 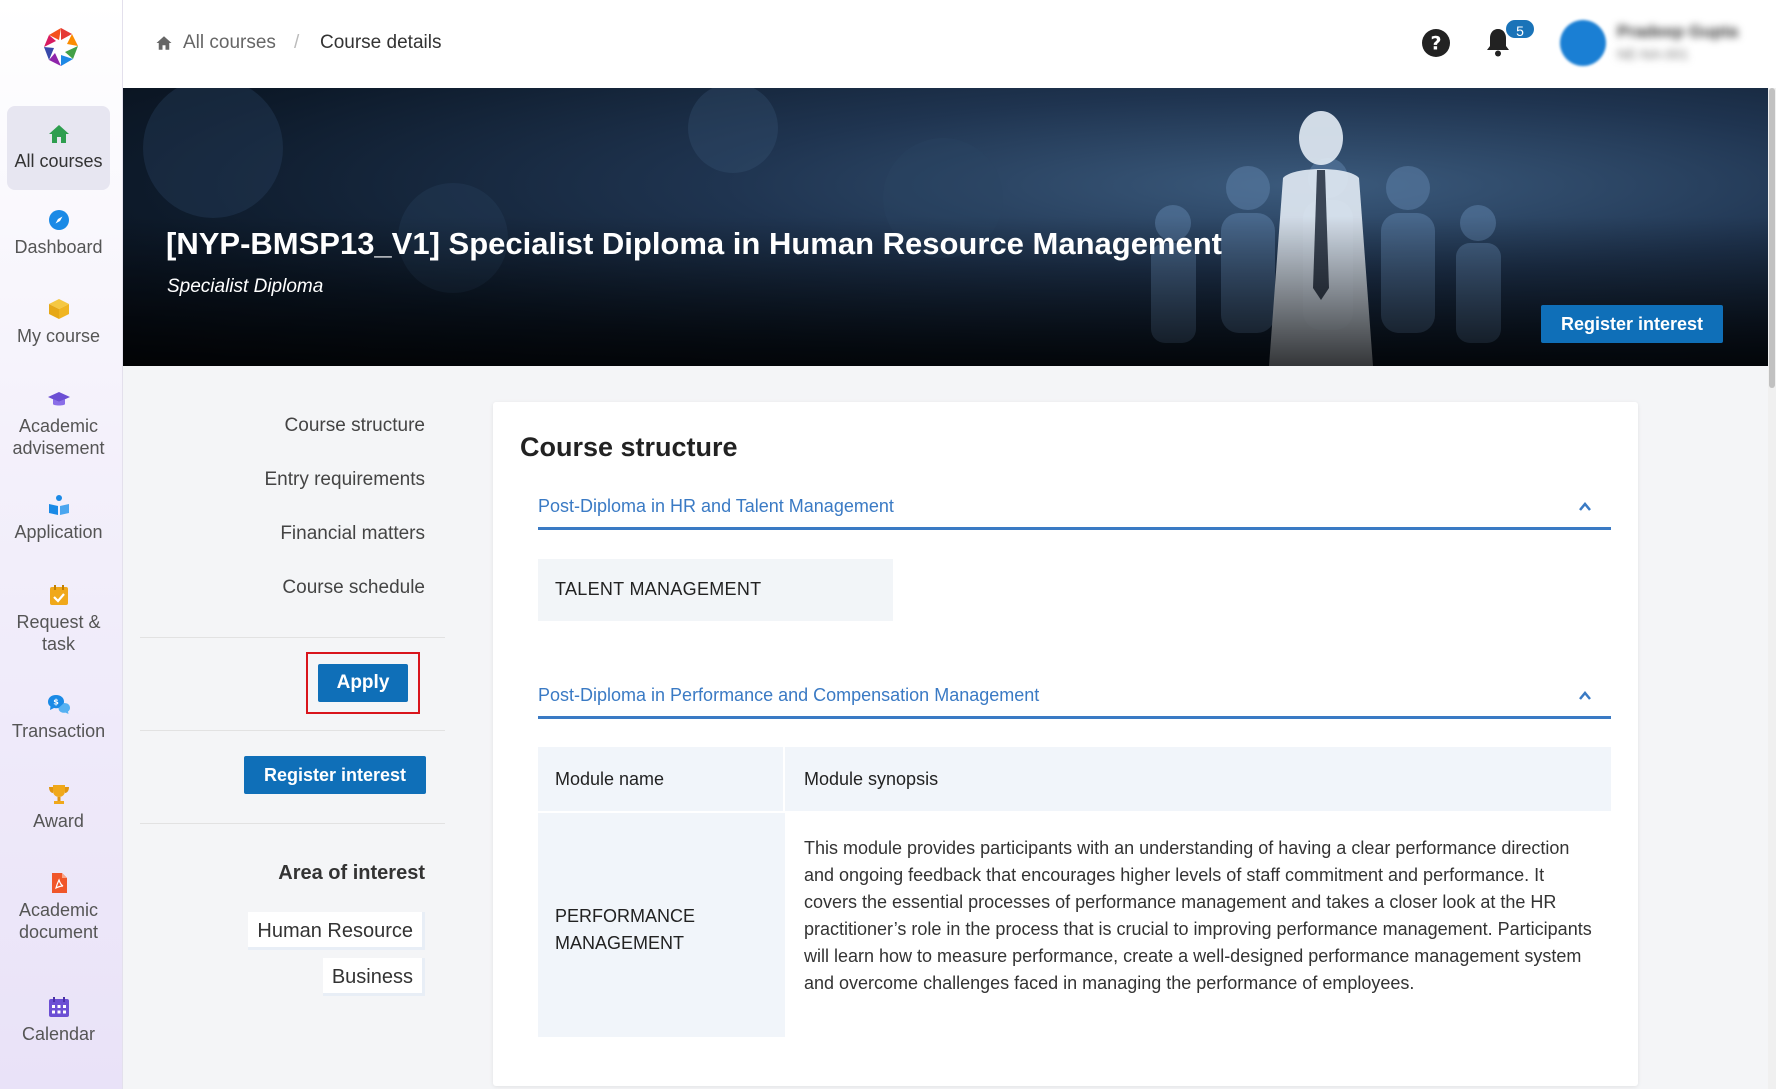 I want to click on table-cell-module-name: PERFORMANCE MANAGEMENT, so click(x=661, y=925).